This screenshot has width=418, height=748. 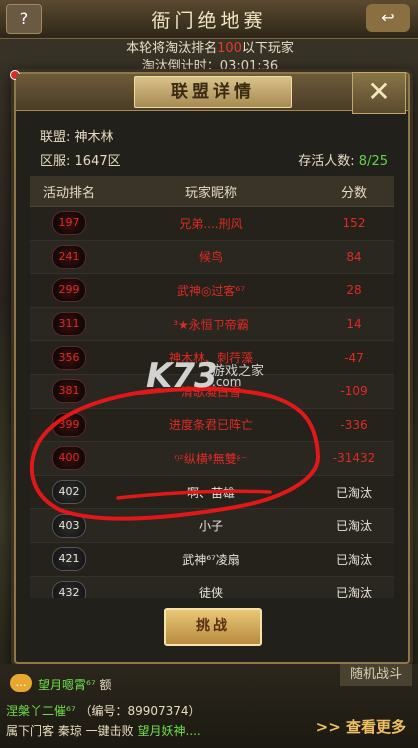 I want to click on rank-cell: 402, so click(x=69, y=492).